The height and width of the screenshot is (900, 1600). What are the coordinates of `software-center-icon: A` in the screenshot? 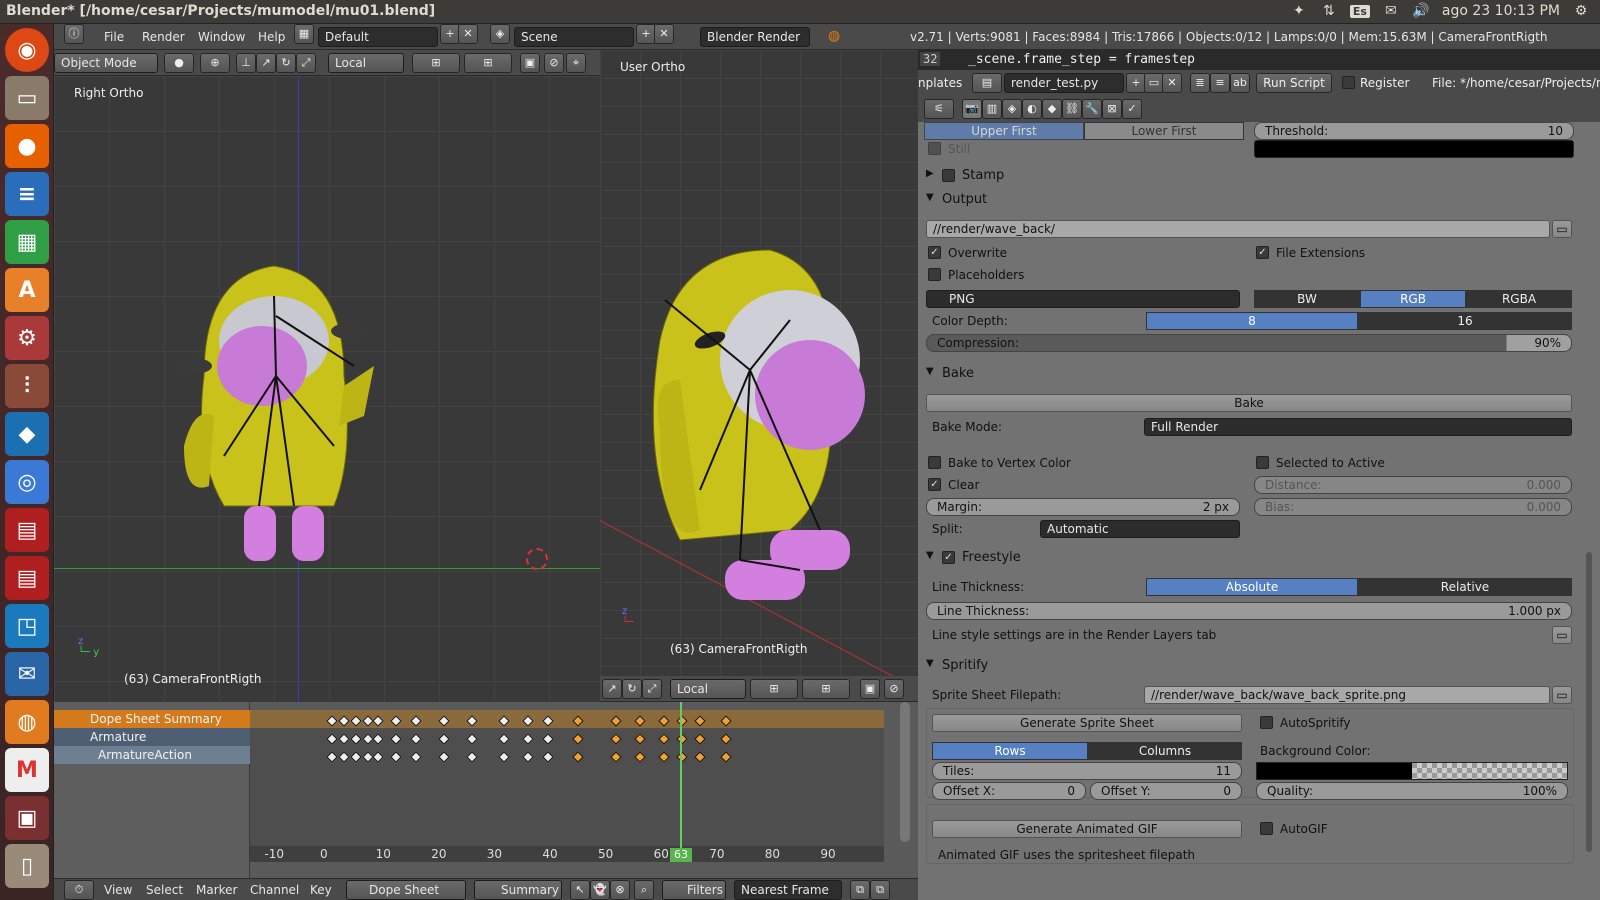 It's located at (27, 290).